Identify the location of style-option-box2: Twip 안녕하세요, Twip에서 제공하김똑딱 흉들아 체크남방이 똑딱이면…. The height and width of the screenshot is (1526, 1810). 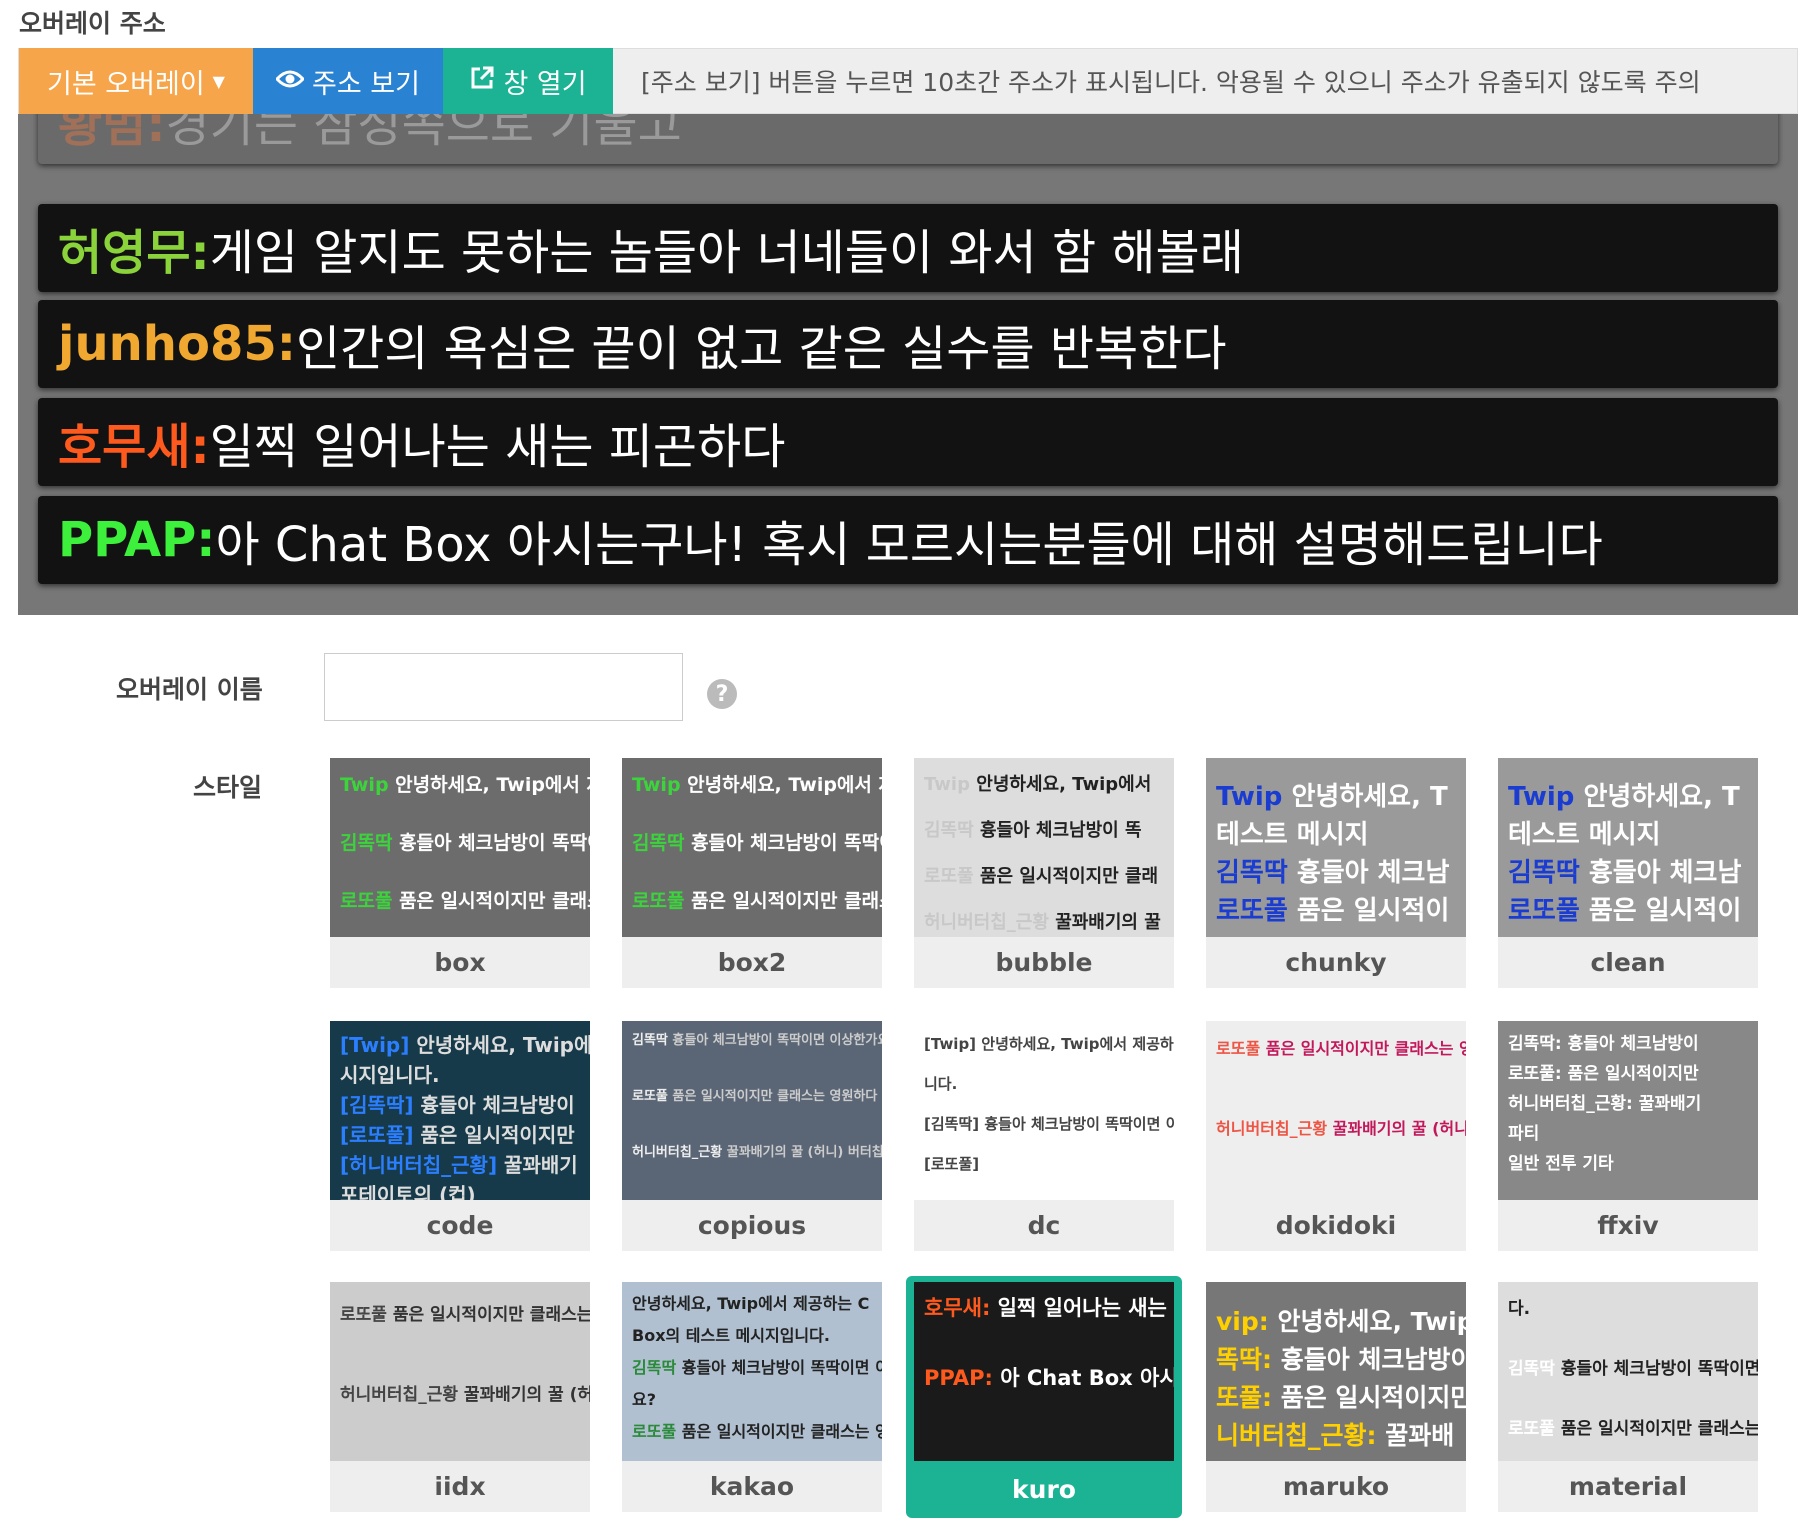
(752, 873).